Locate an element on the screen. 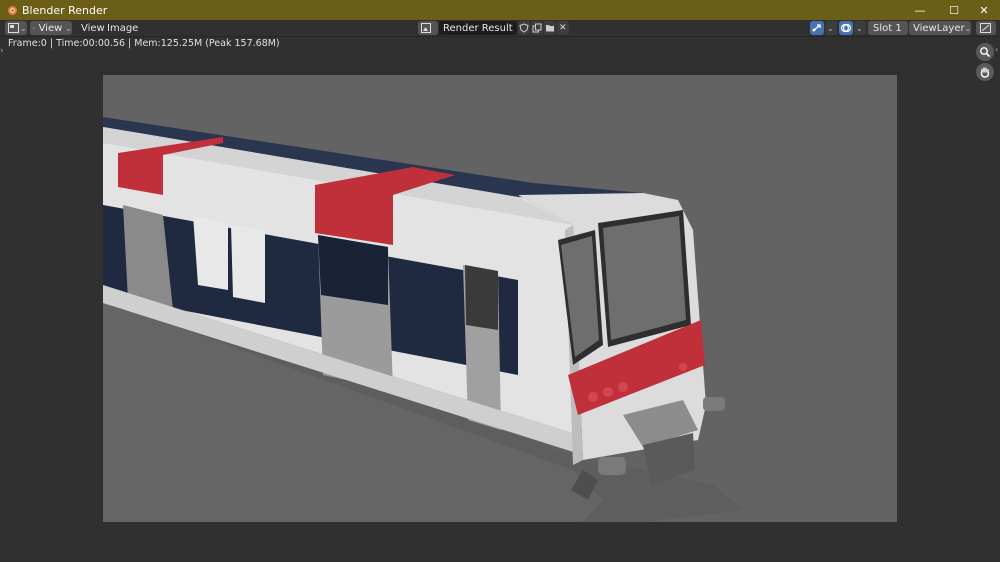  pan-navigation-button is located at coordinates (985, 72).